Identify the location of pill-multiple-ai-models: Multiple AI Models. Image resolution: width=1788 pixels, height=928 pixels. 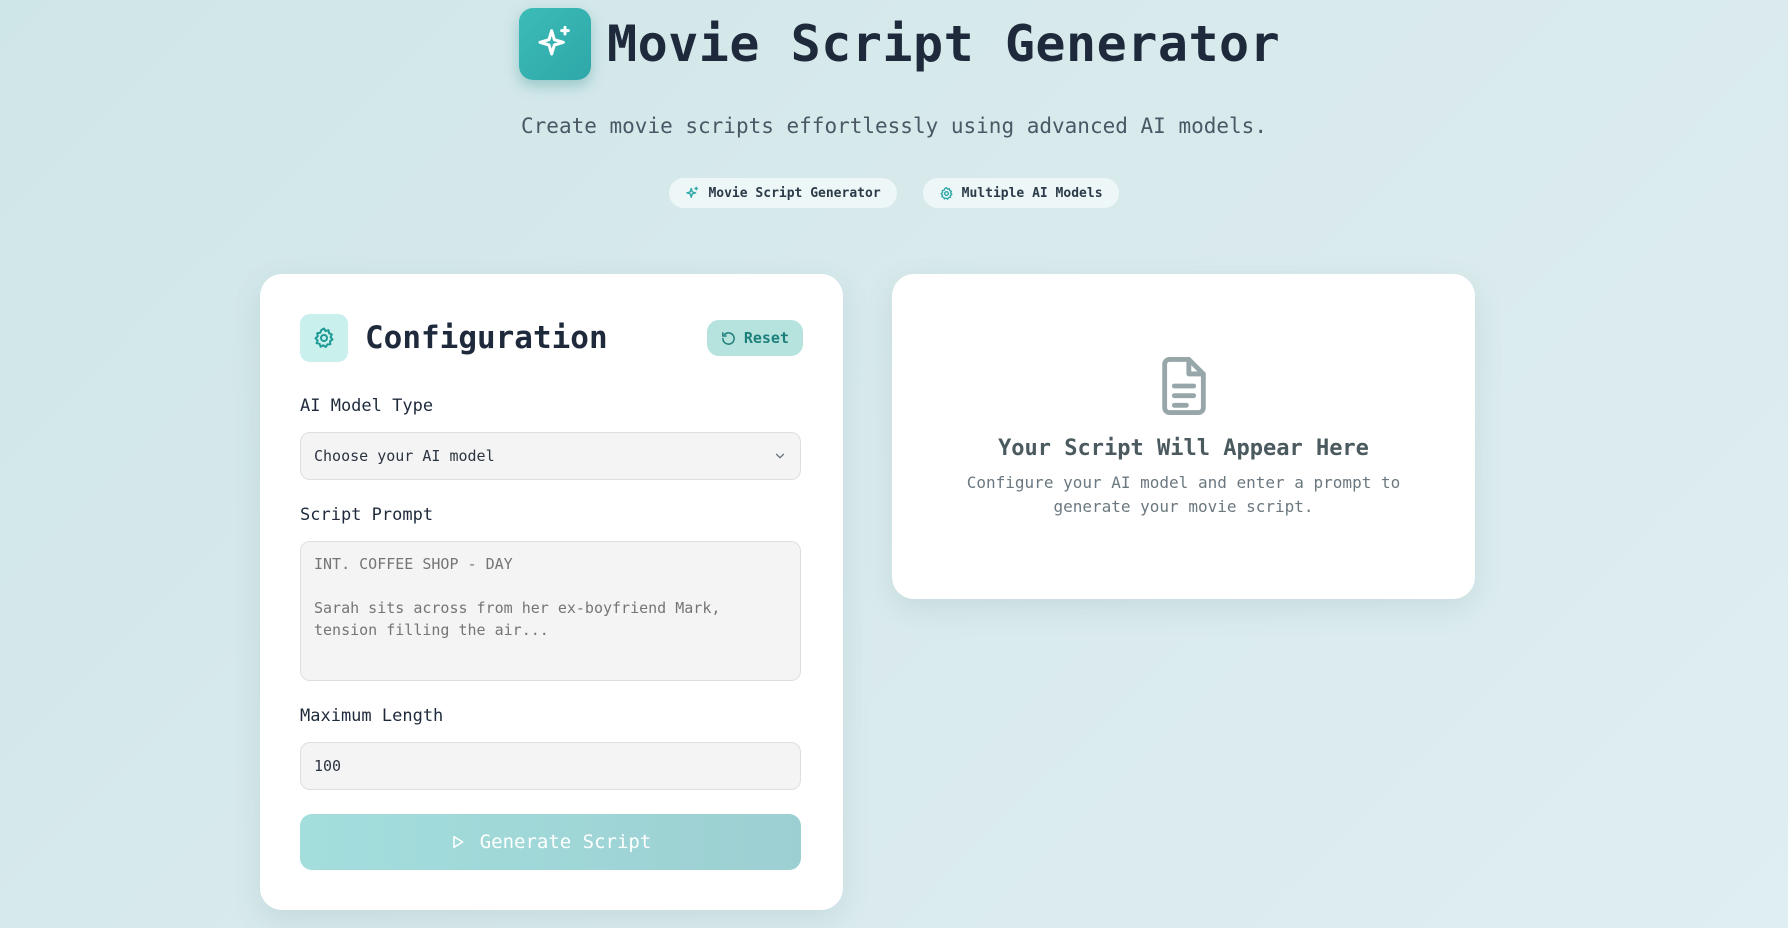
(1020, 193).